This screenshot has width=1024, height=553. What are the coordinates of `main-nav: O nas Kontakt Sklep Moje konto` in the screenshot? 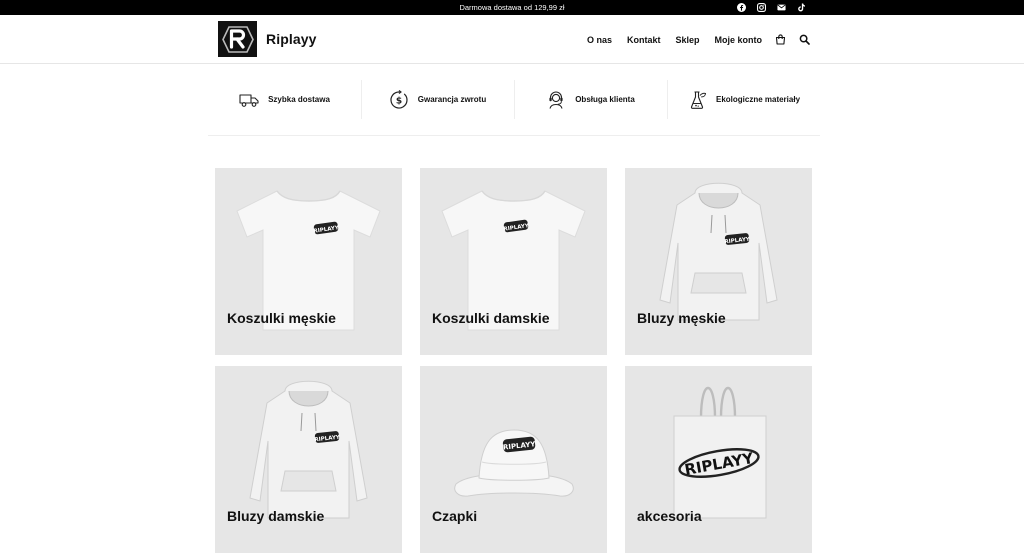 It's located at (691, 39).